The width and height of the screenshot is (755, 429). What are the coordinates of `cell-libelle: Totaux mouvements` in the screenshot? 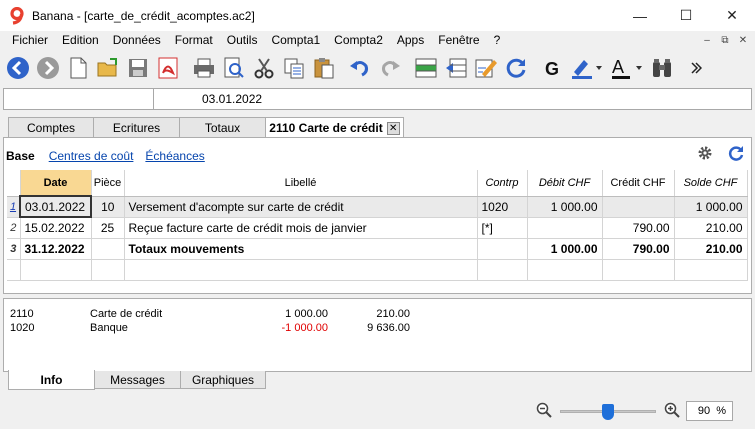 It's located at (301, 249).